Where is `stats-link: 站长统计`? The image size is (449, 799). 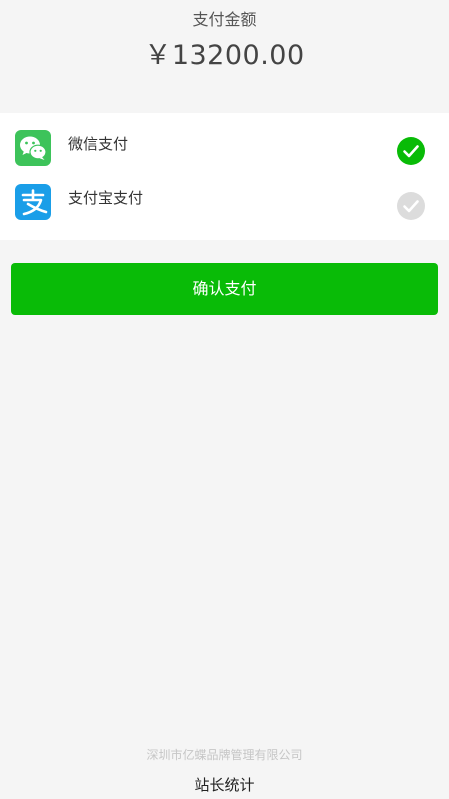
stats-link: 站长统计 is located at coordinates (224, 785).